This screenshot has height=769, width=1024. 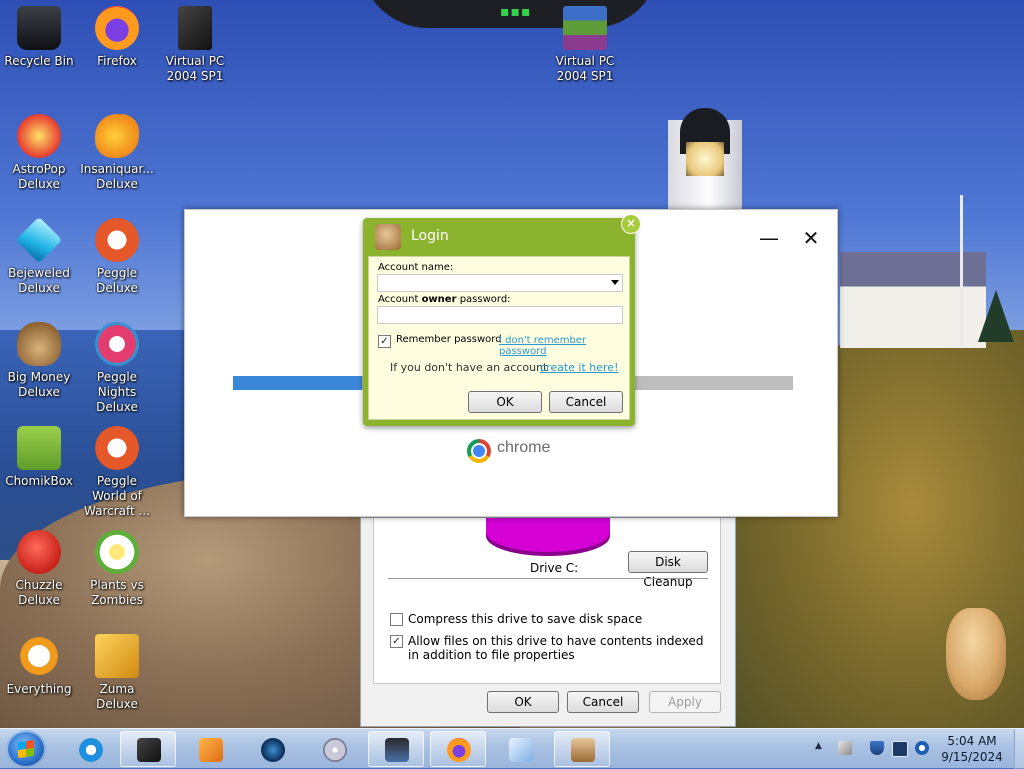 I want to click on desktop-icon-big-money: Big Money Deluxe, so click(x=39, y=361).